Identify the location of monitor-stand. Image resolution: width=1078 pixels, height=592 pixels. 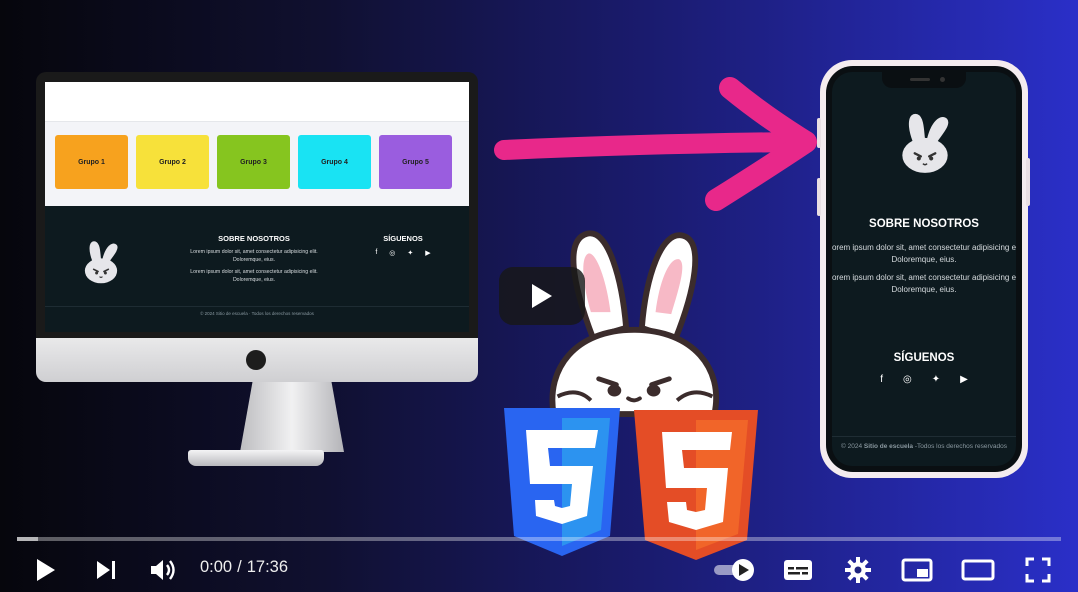
(292, 417).